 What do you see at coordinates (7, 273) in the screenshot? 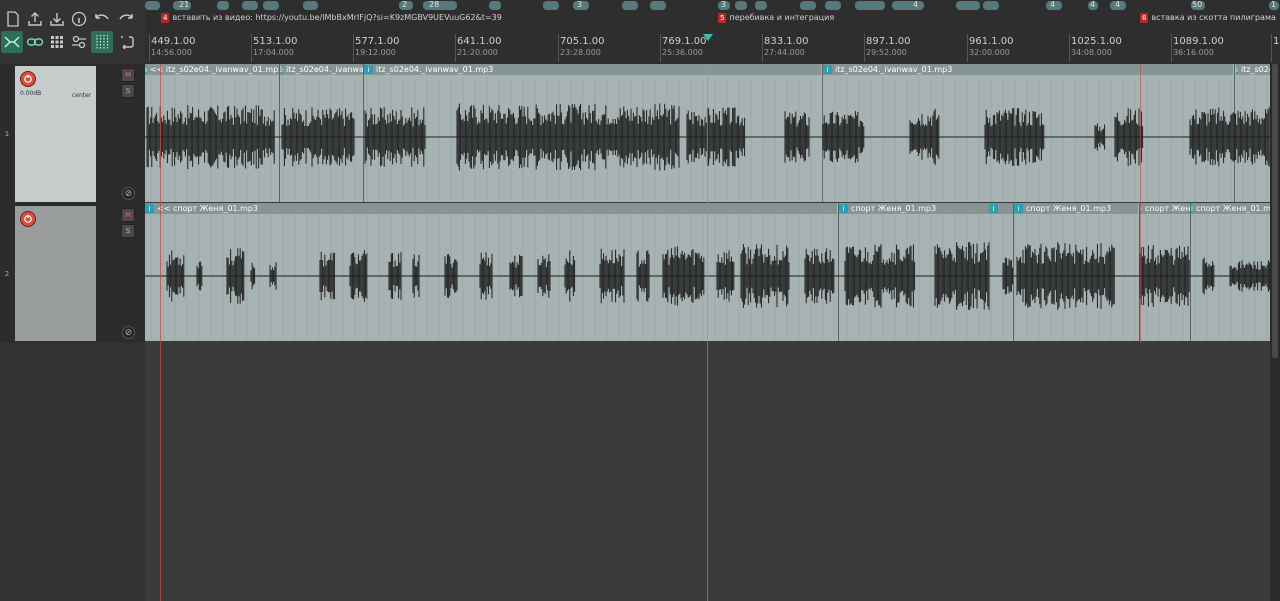
I see `track-number: 2` at bounding box center [7, 273].